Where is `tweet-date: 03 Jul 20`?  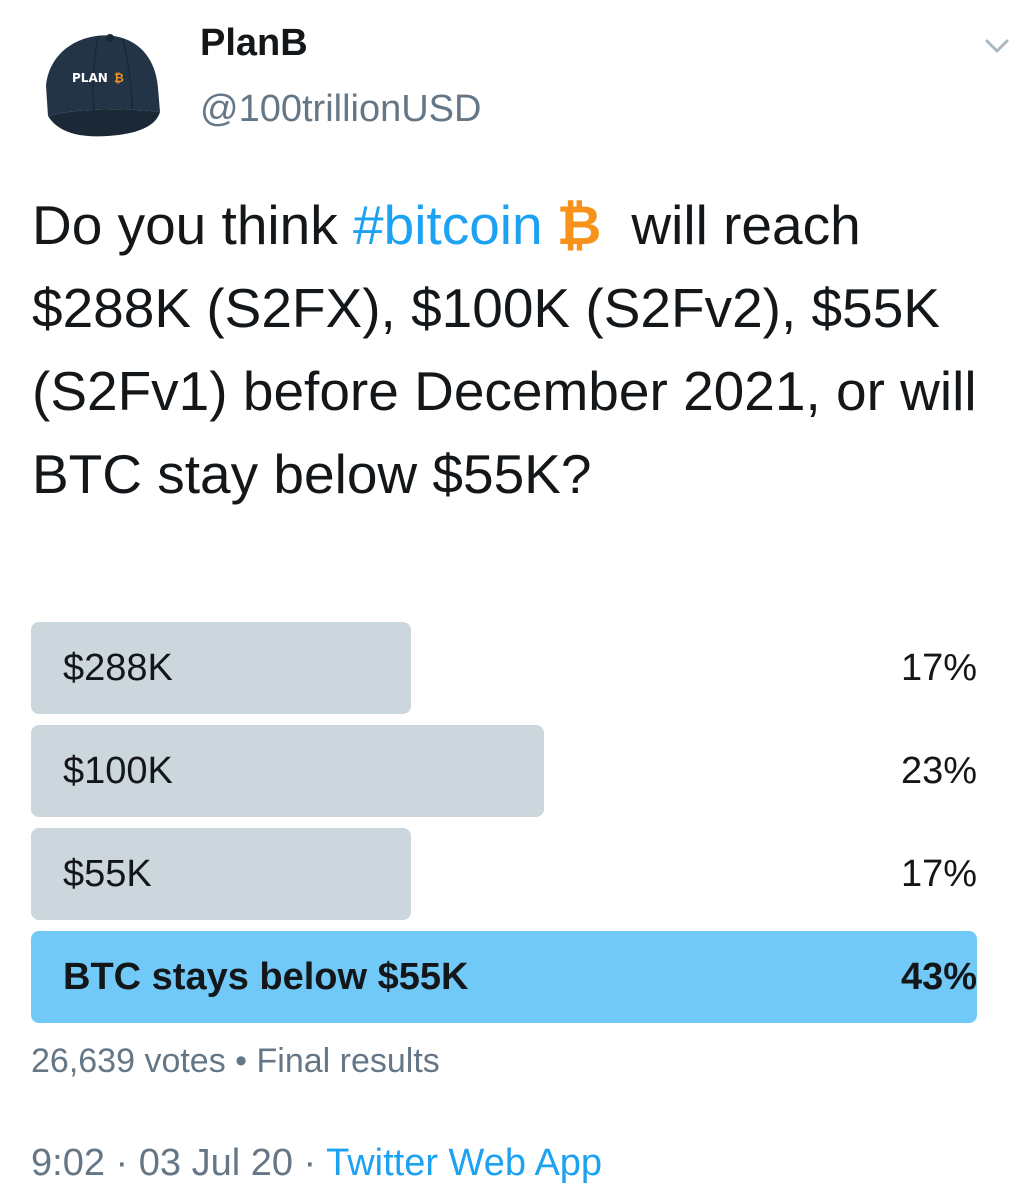 tweet-date: 03 Jul 20 is located at coordinates (216, 1163).